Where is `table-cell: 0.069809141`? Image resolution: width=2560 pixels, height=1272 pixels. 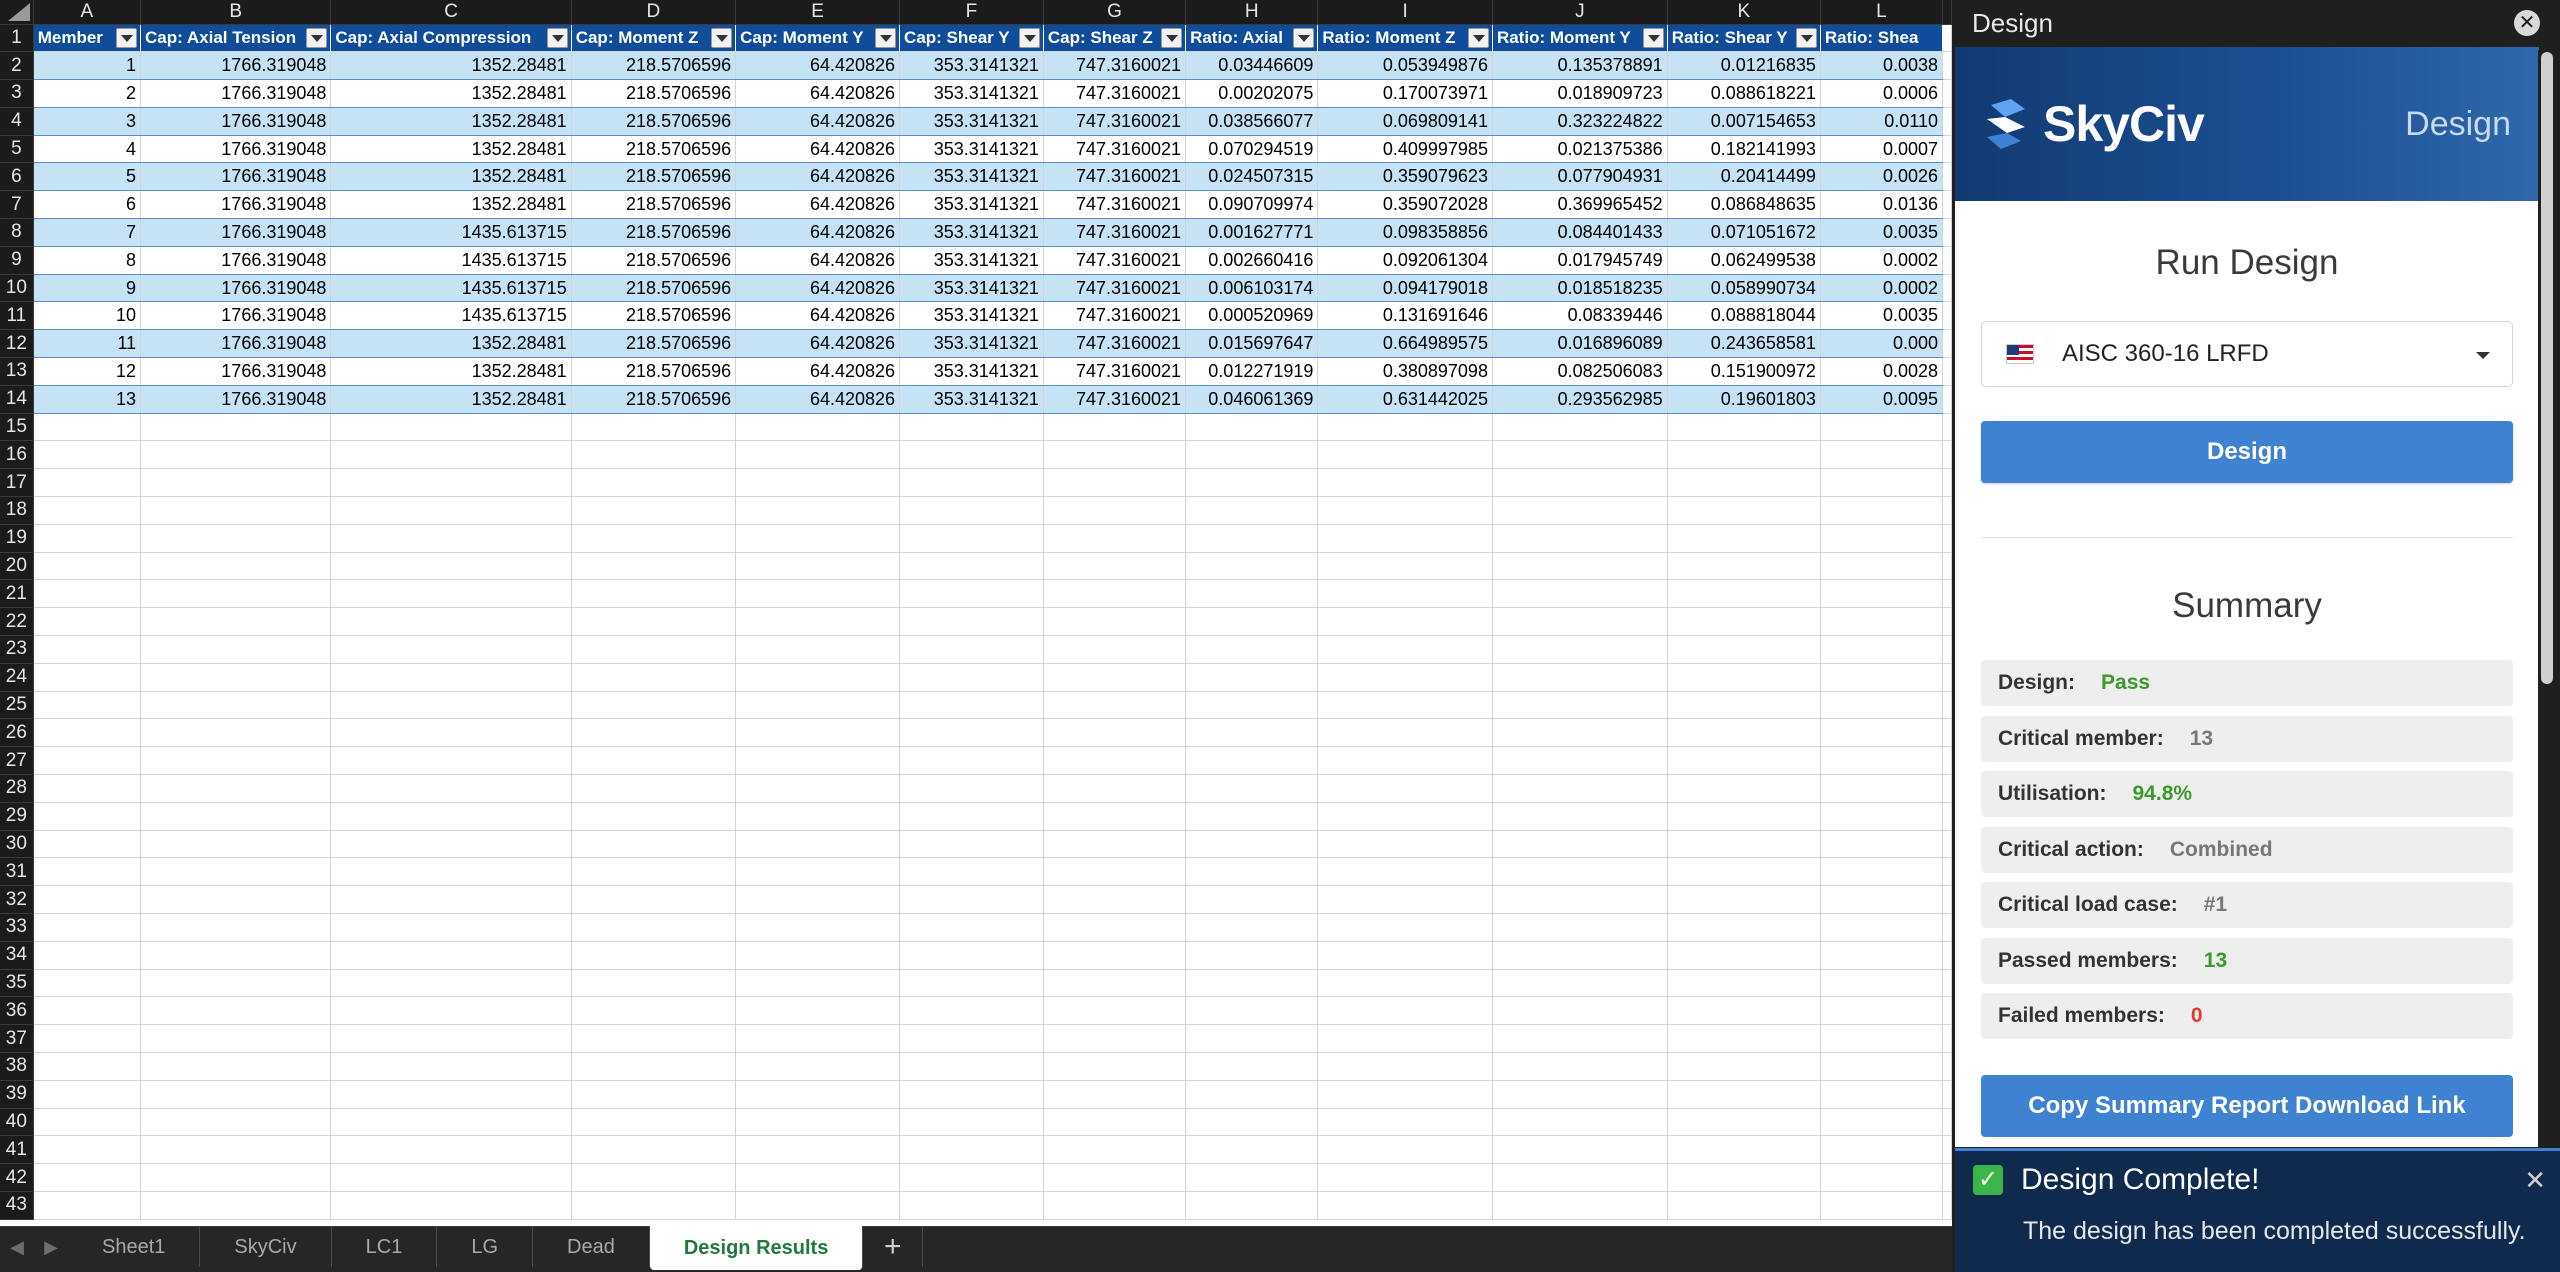 table-cell: 0.069809141 is located at coordinates (1405, 121).